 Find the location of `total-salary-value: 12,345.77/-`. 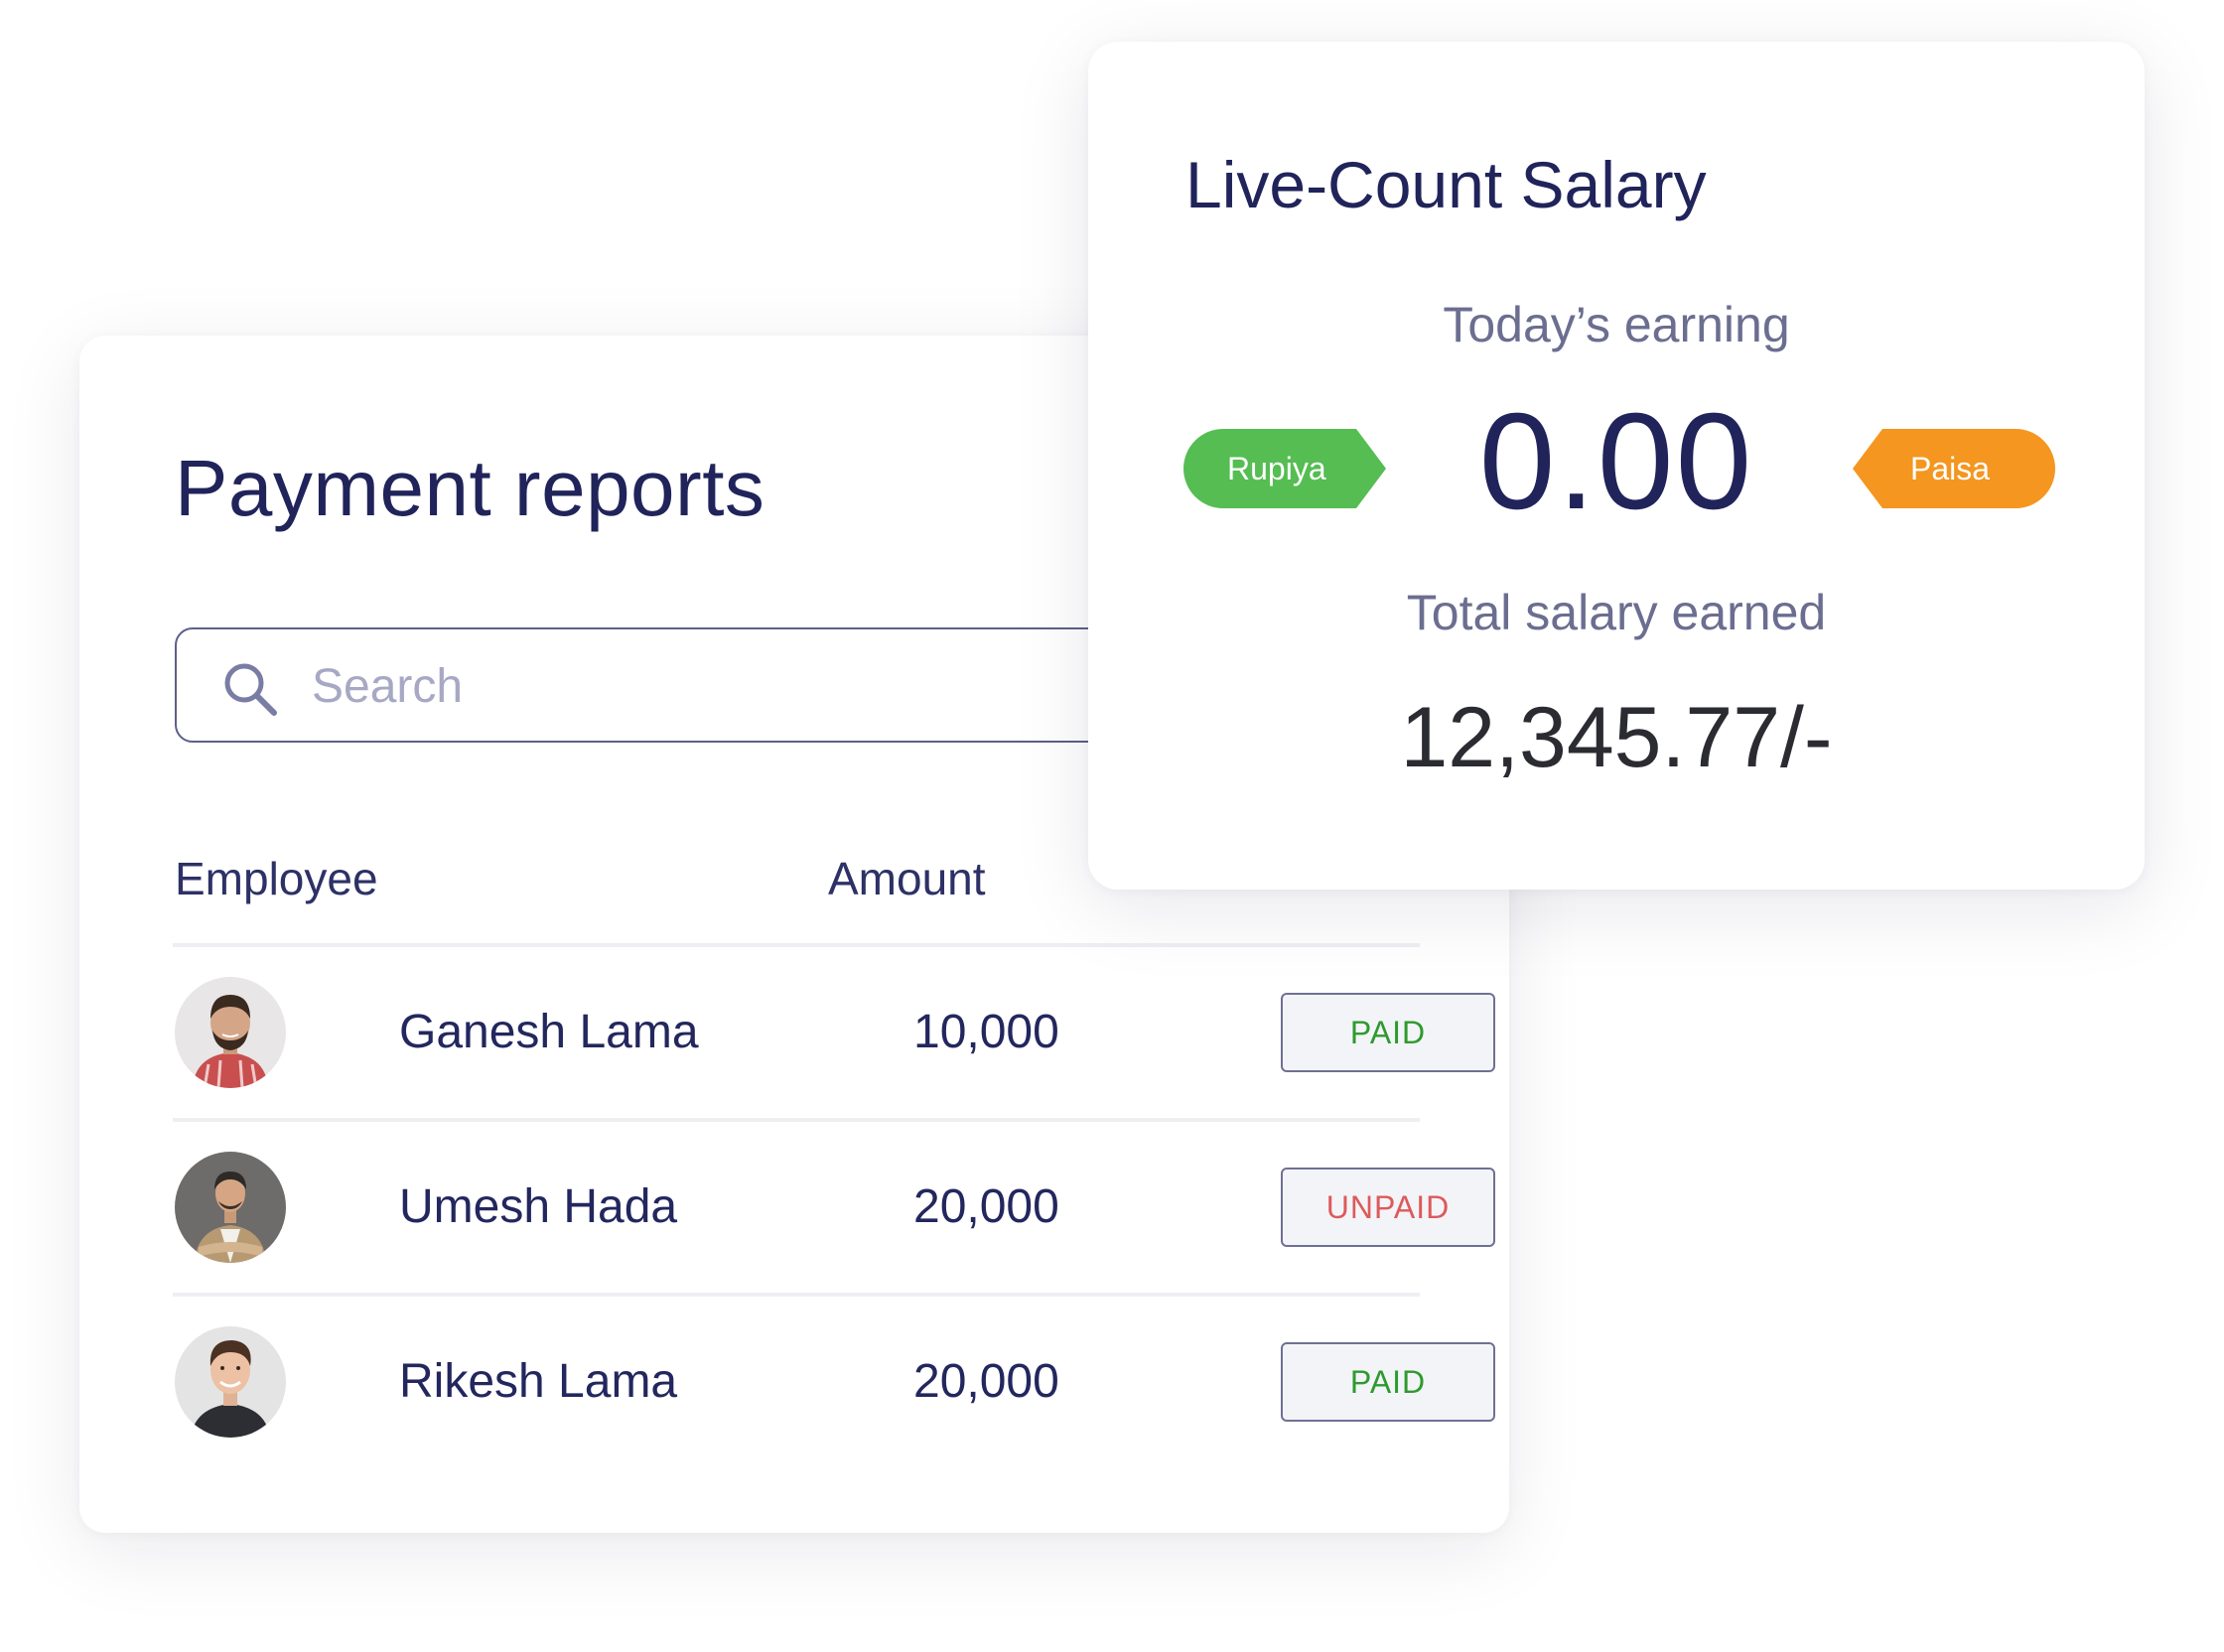

total-salary-value: 12,345.77/- is located at coordinates (1616, 737).